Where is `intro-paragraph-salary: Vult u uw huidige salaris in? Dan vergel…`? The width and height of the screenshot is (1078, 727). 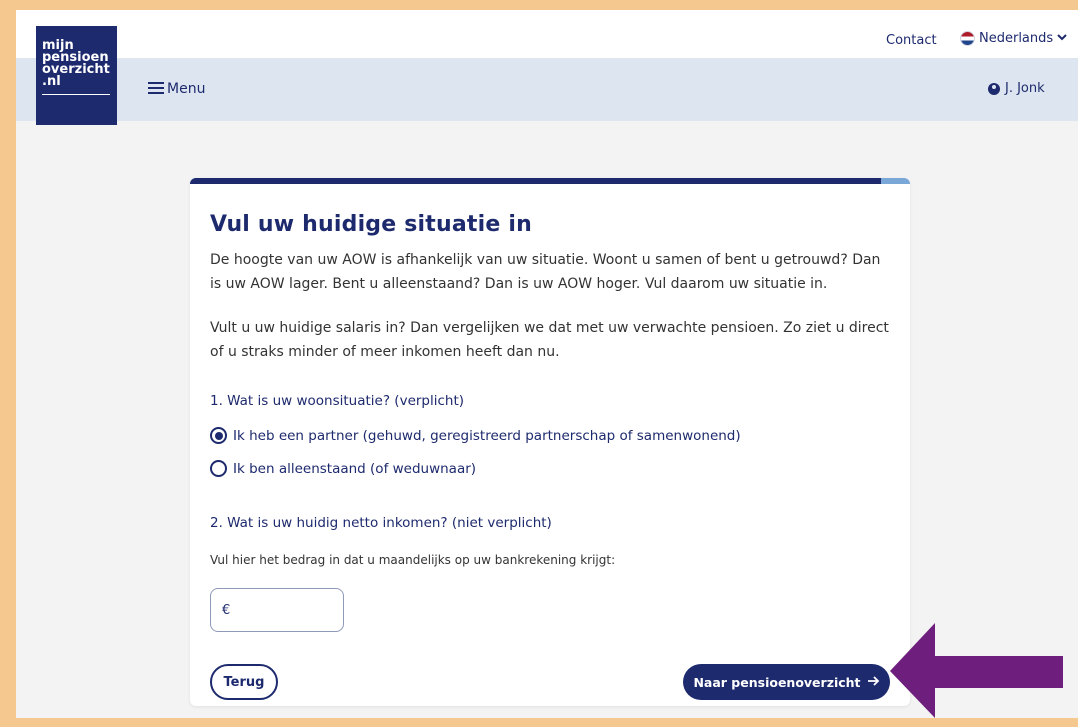
intro-paragraph-salary: Vult u uw huidige salaris in? Dan vergel… is located at coordinates (549, 340).